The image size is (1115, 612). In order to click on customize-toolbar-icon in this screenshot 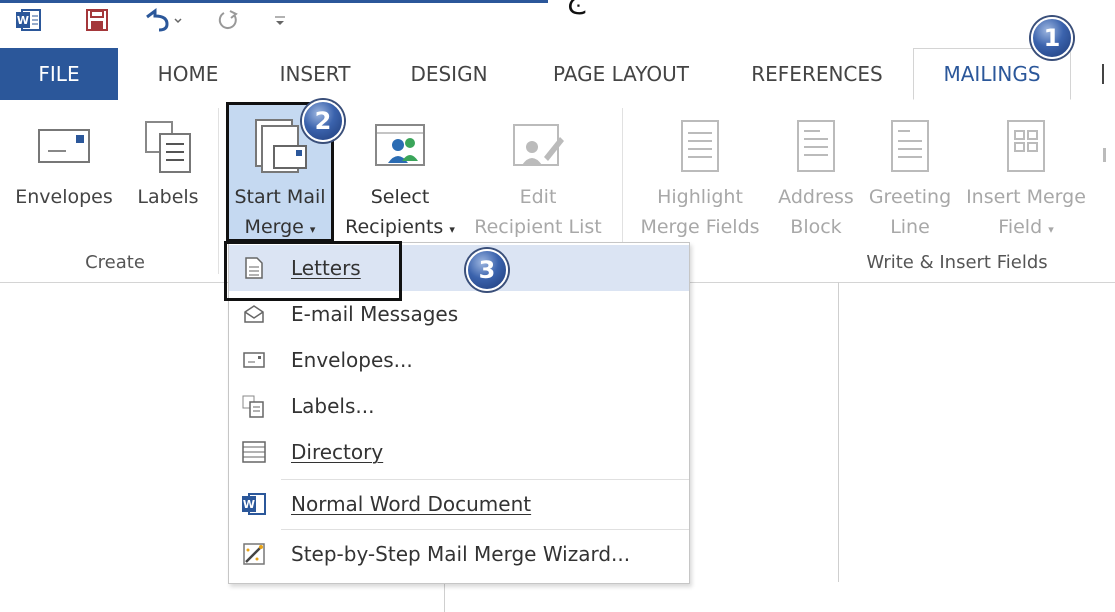, I will do `click(280, 20)`.